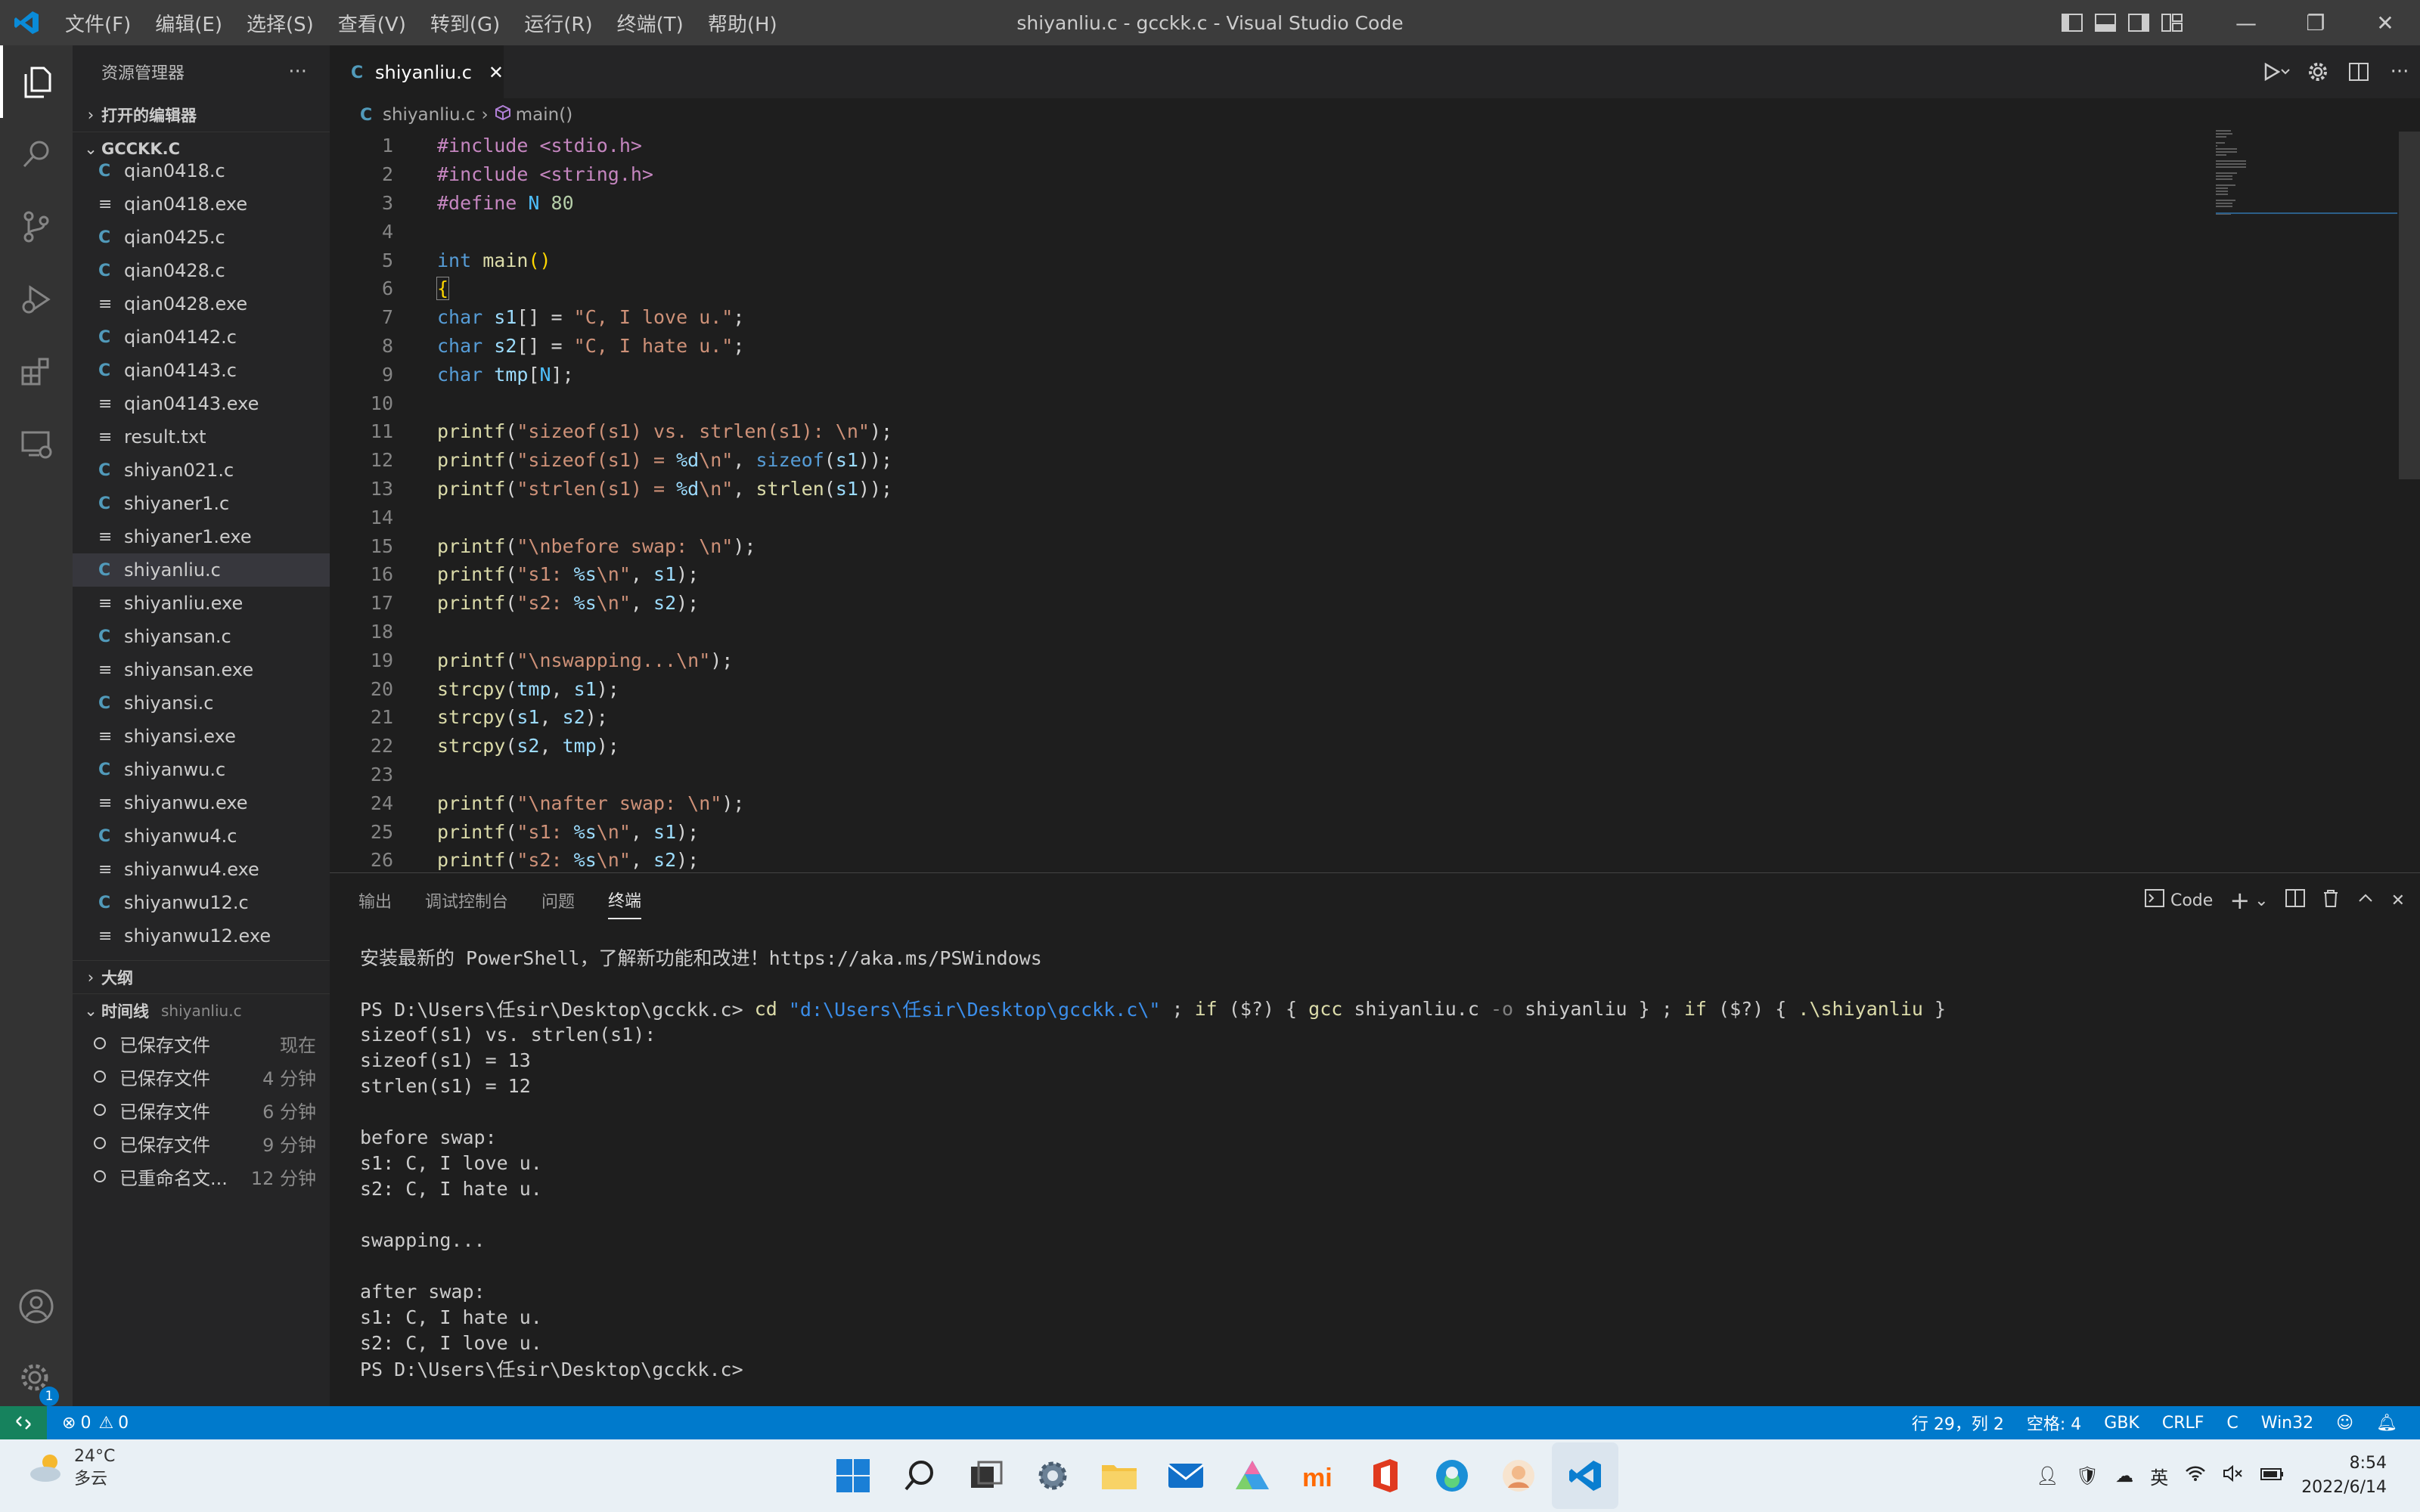 This screenshot has height=1512, width=2420. What do you see at coordinates (2272, 1475) in the screenshot?
I see `battery-icon` at bounding box center [2272, 1475].